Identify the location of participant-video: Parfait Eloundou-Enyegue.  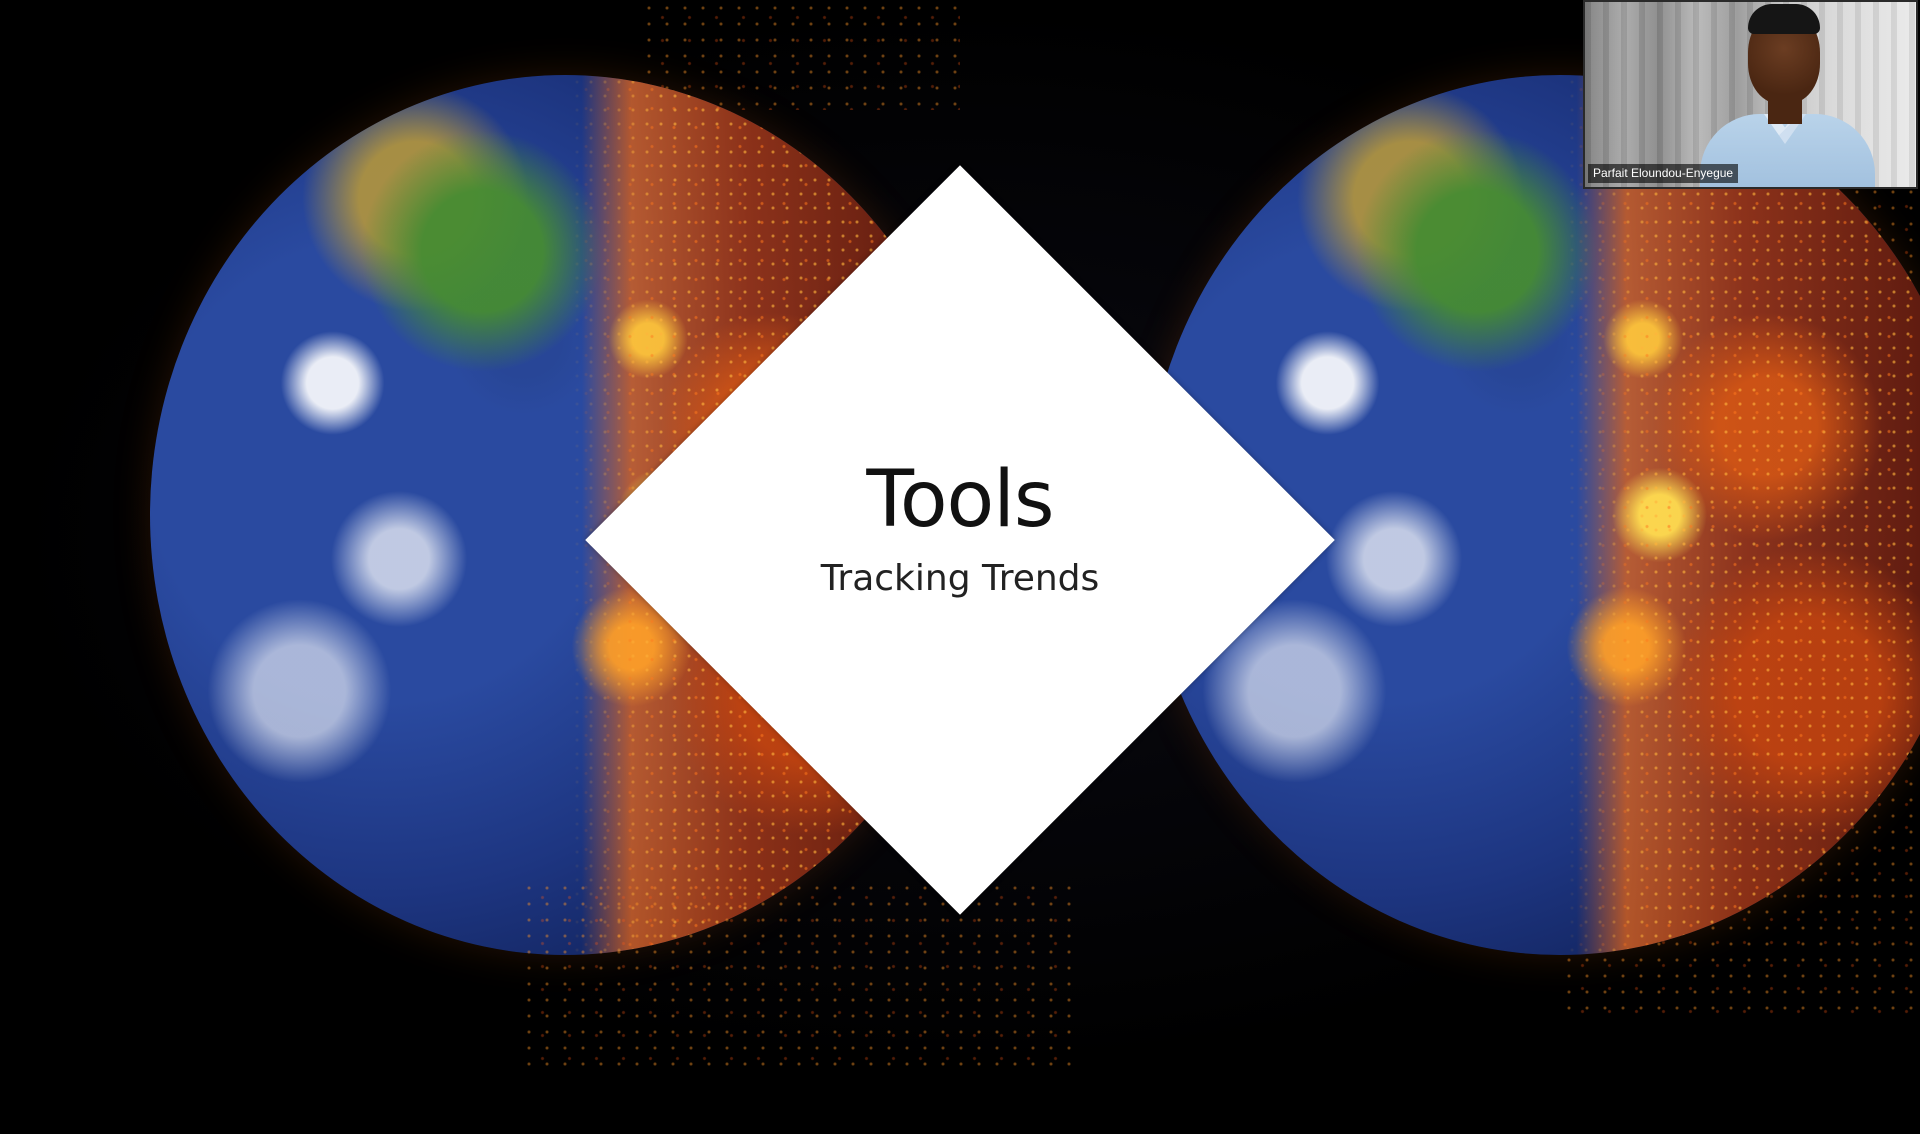
(1750, 94).